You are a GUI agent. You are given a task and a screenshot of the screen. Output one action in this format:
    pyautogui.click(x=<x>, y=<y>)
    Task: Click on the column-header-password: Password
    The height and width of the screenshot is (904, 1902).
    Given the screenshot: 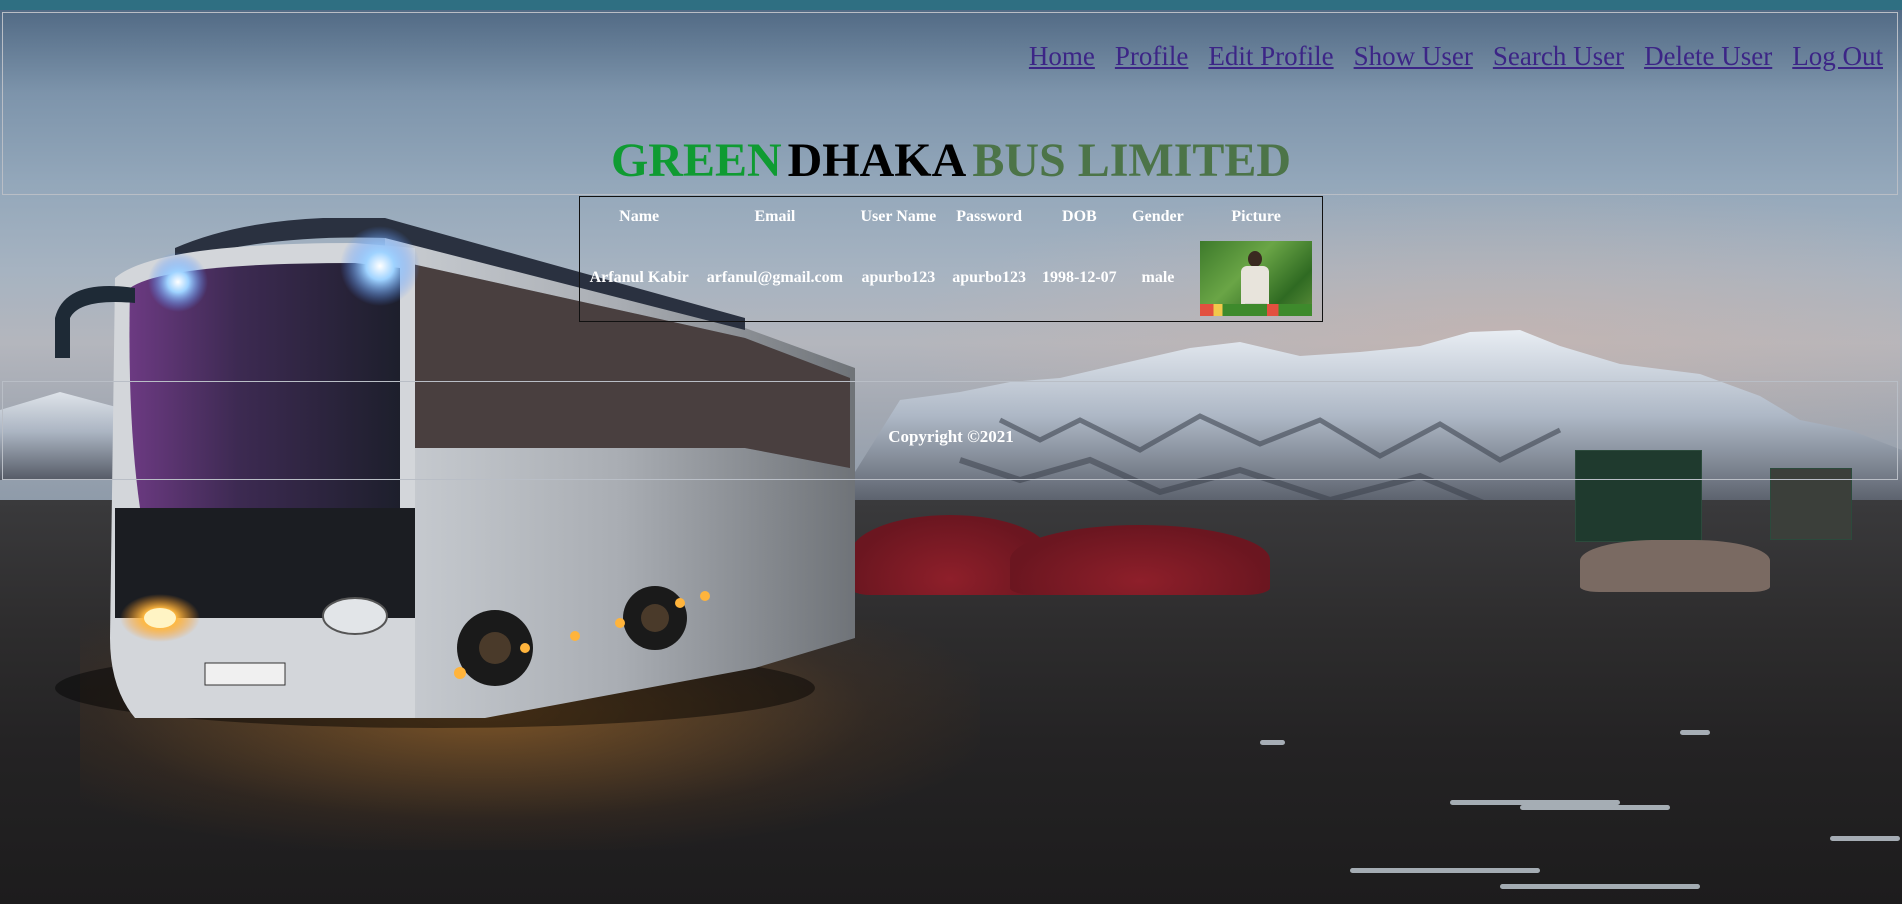 What is the action you would take?
    pyautogui.click(x=989, y=216)
    